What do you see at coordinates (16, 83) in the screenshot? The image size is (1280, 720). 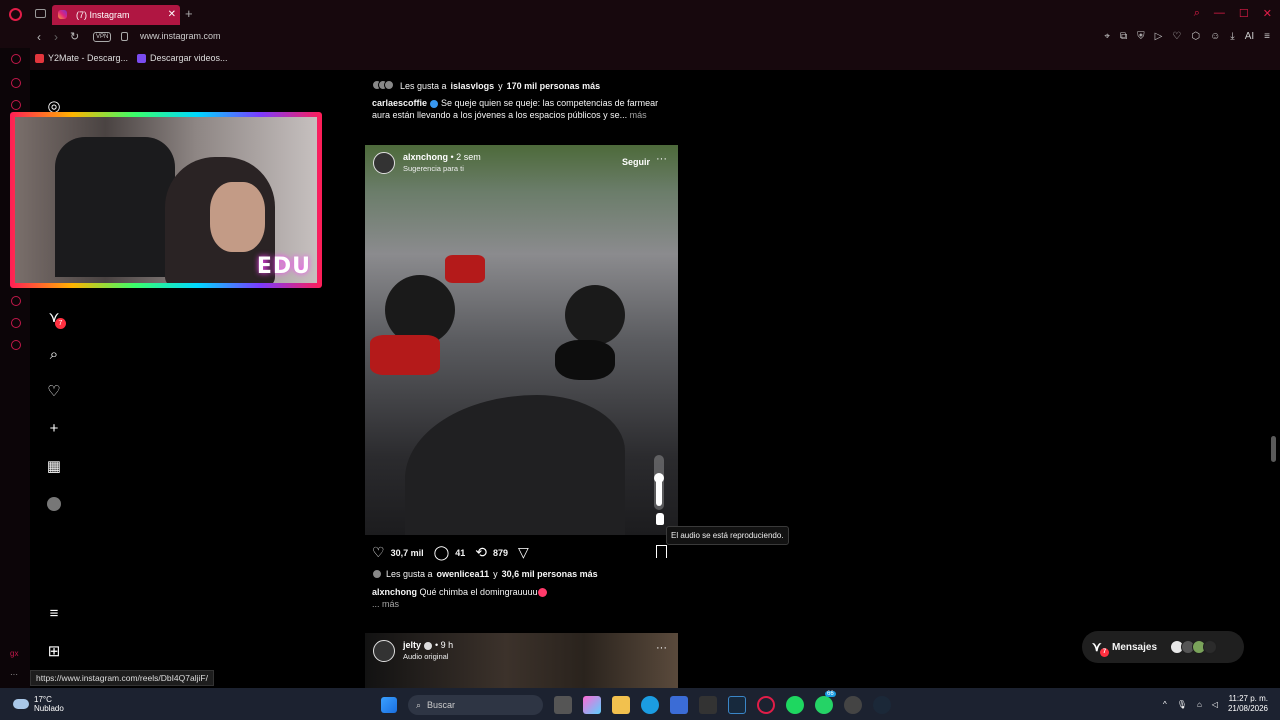 I see `messenger-icon` at bounding box center [16, 83].